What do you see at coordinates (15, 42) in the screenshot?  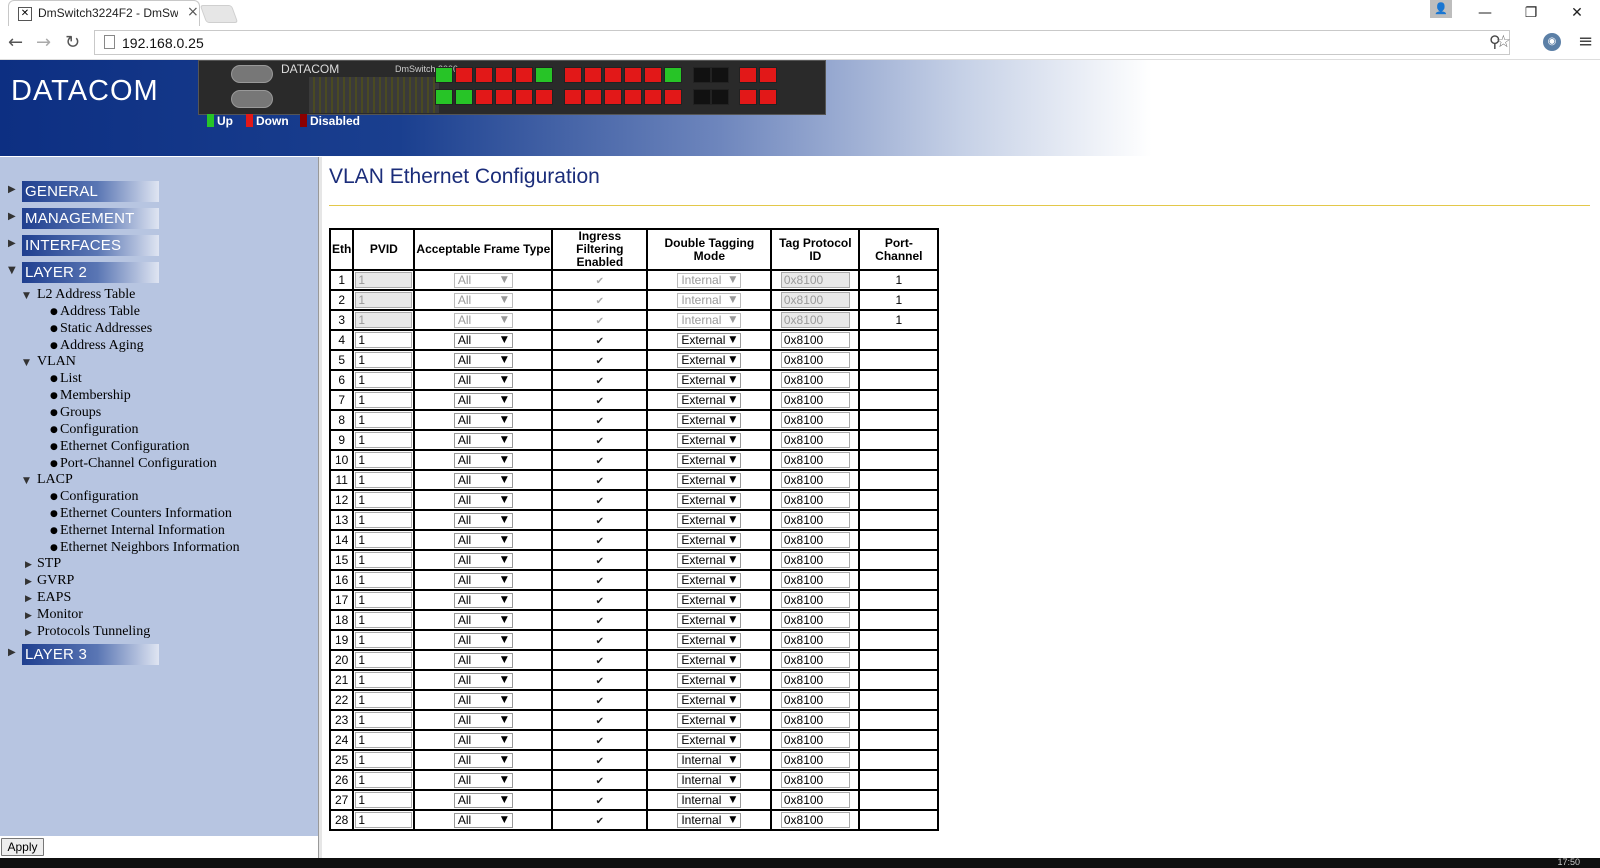 I see `arrow-left-icon: ←` at bounding box center [15, 42].